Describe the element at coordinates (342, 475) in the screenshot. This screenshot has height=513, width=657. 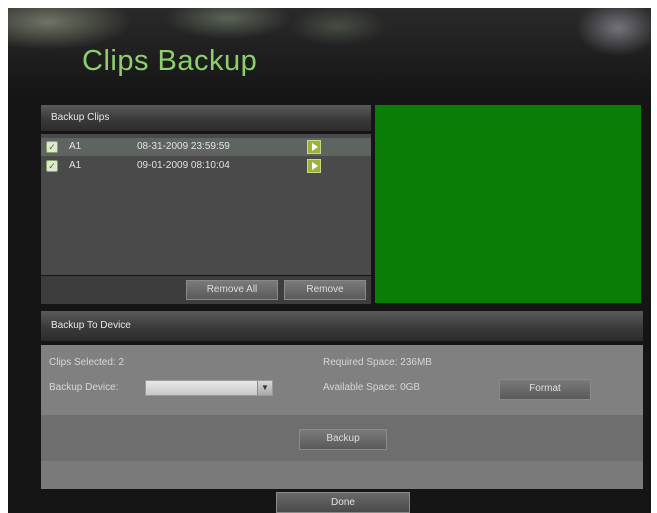
I see `panel-bottom-bar` at that location.